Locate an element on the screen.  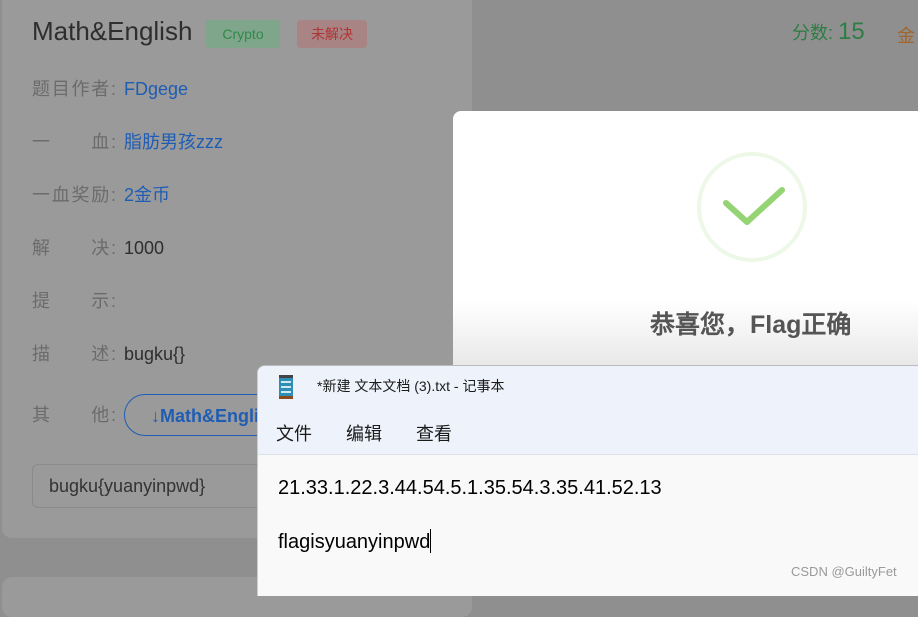
first-blood-link: 脂肪男孩zzz is located at coordinates (173, 142).